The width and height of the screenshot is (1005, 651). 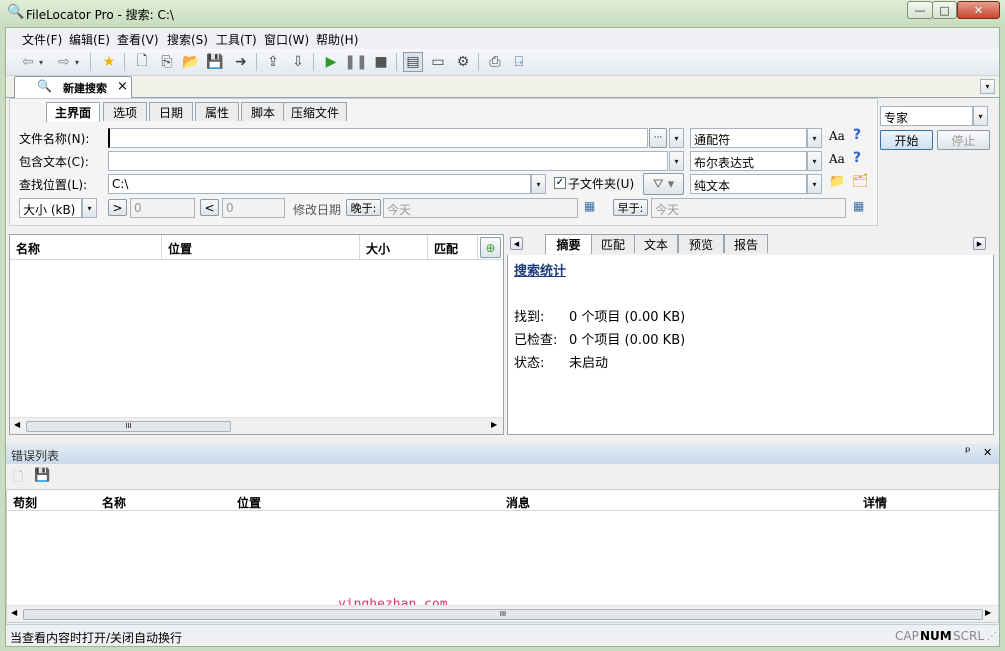 What do you see at coordinates (191, 62) in the screenshot?
I see `open-folder-icon: 📂` at bounding box center [191, 62].